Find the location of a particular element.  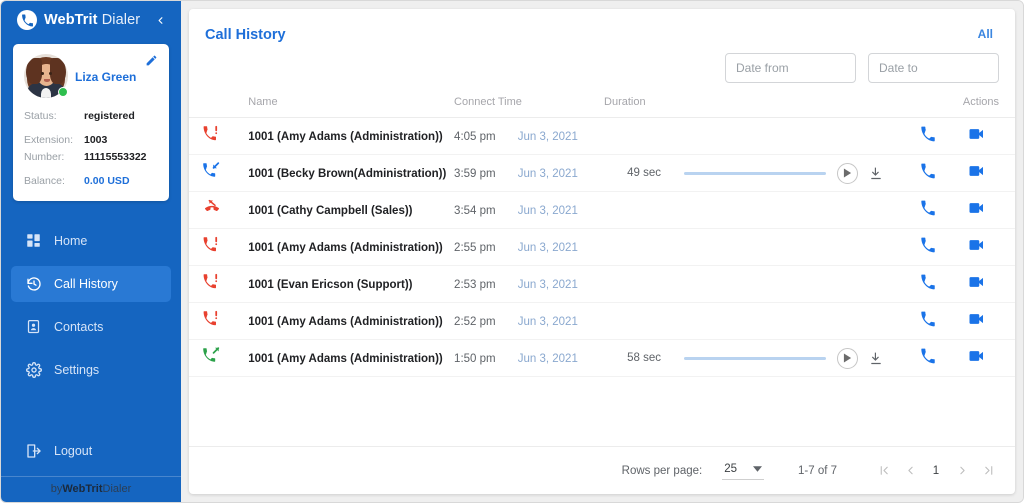

call-type-cell is located at coordinates (213, 247).